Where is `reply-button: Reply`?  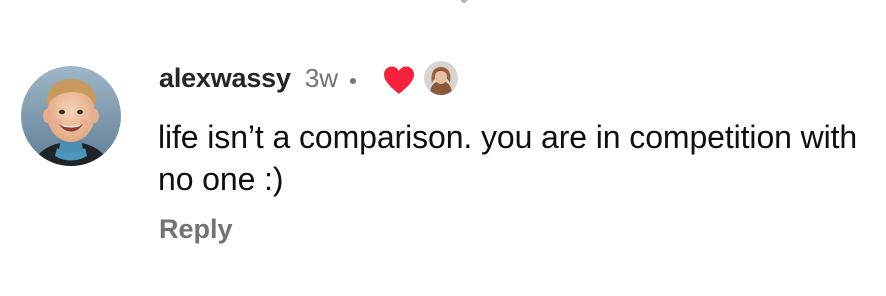
reply-button: Reply is located at coordinates (196, 229).